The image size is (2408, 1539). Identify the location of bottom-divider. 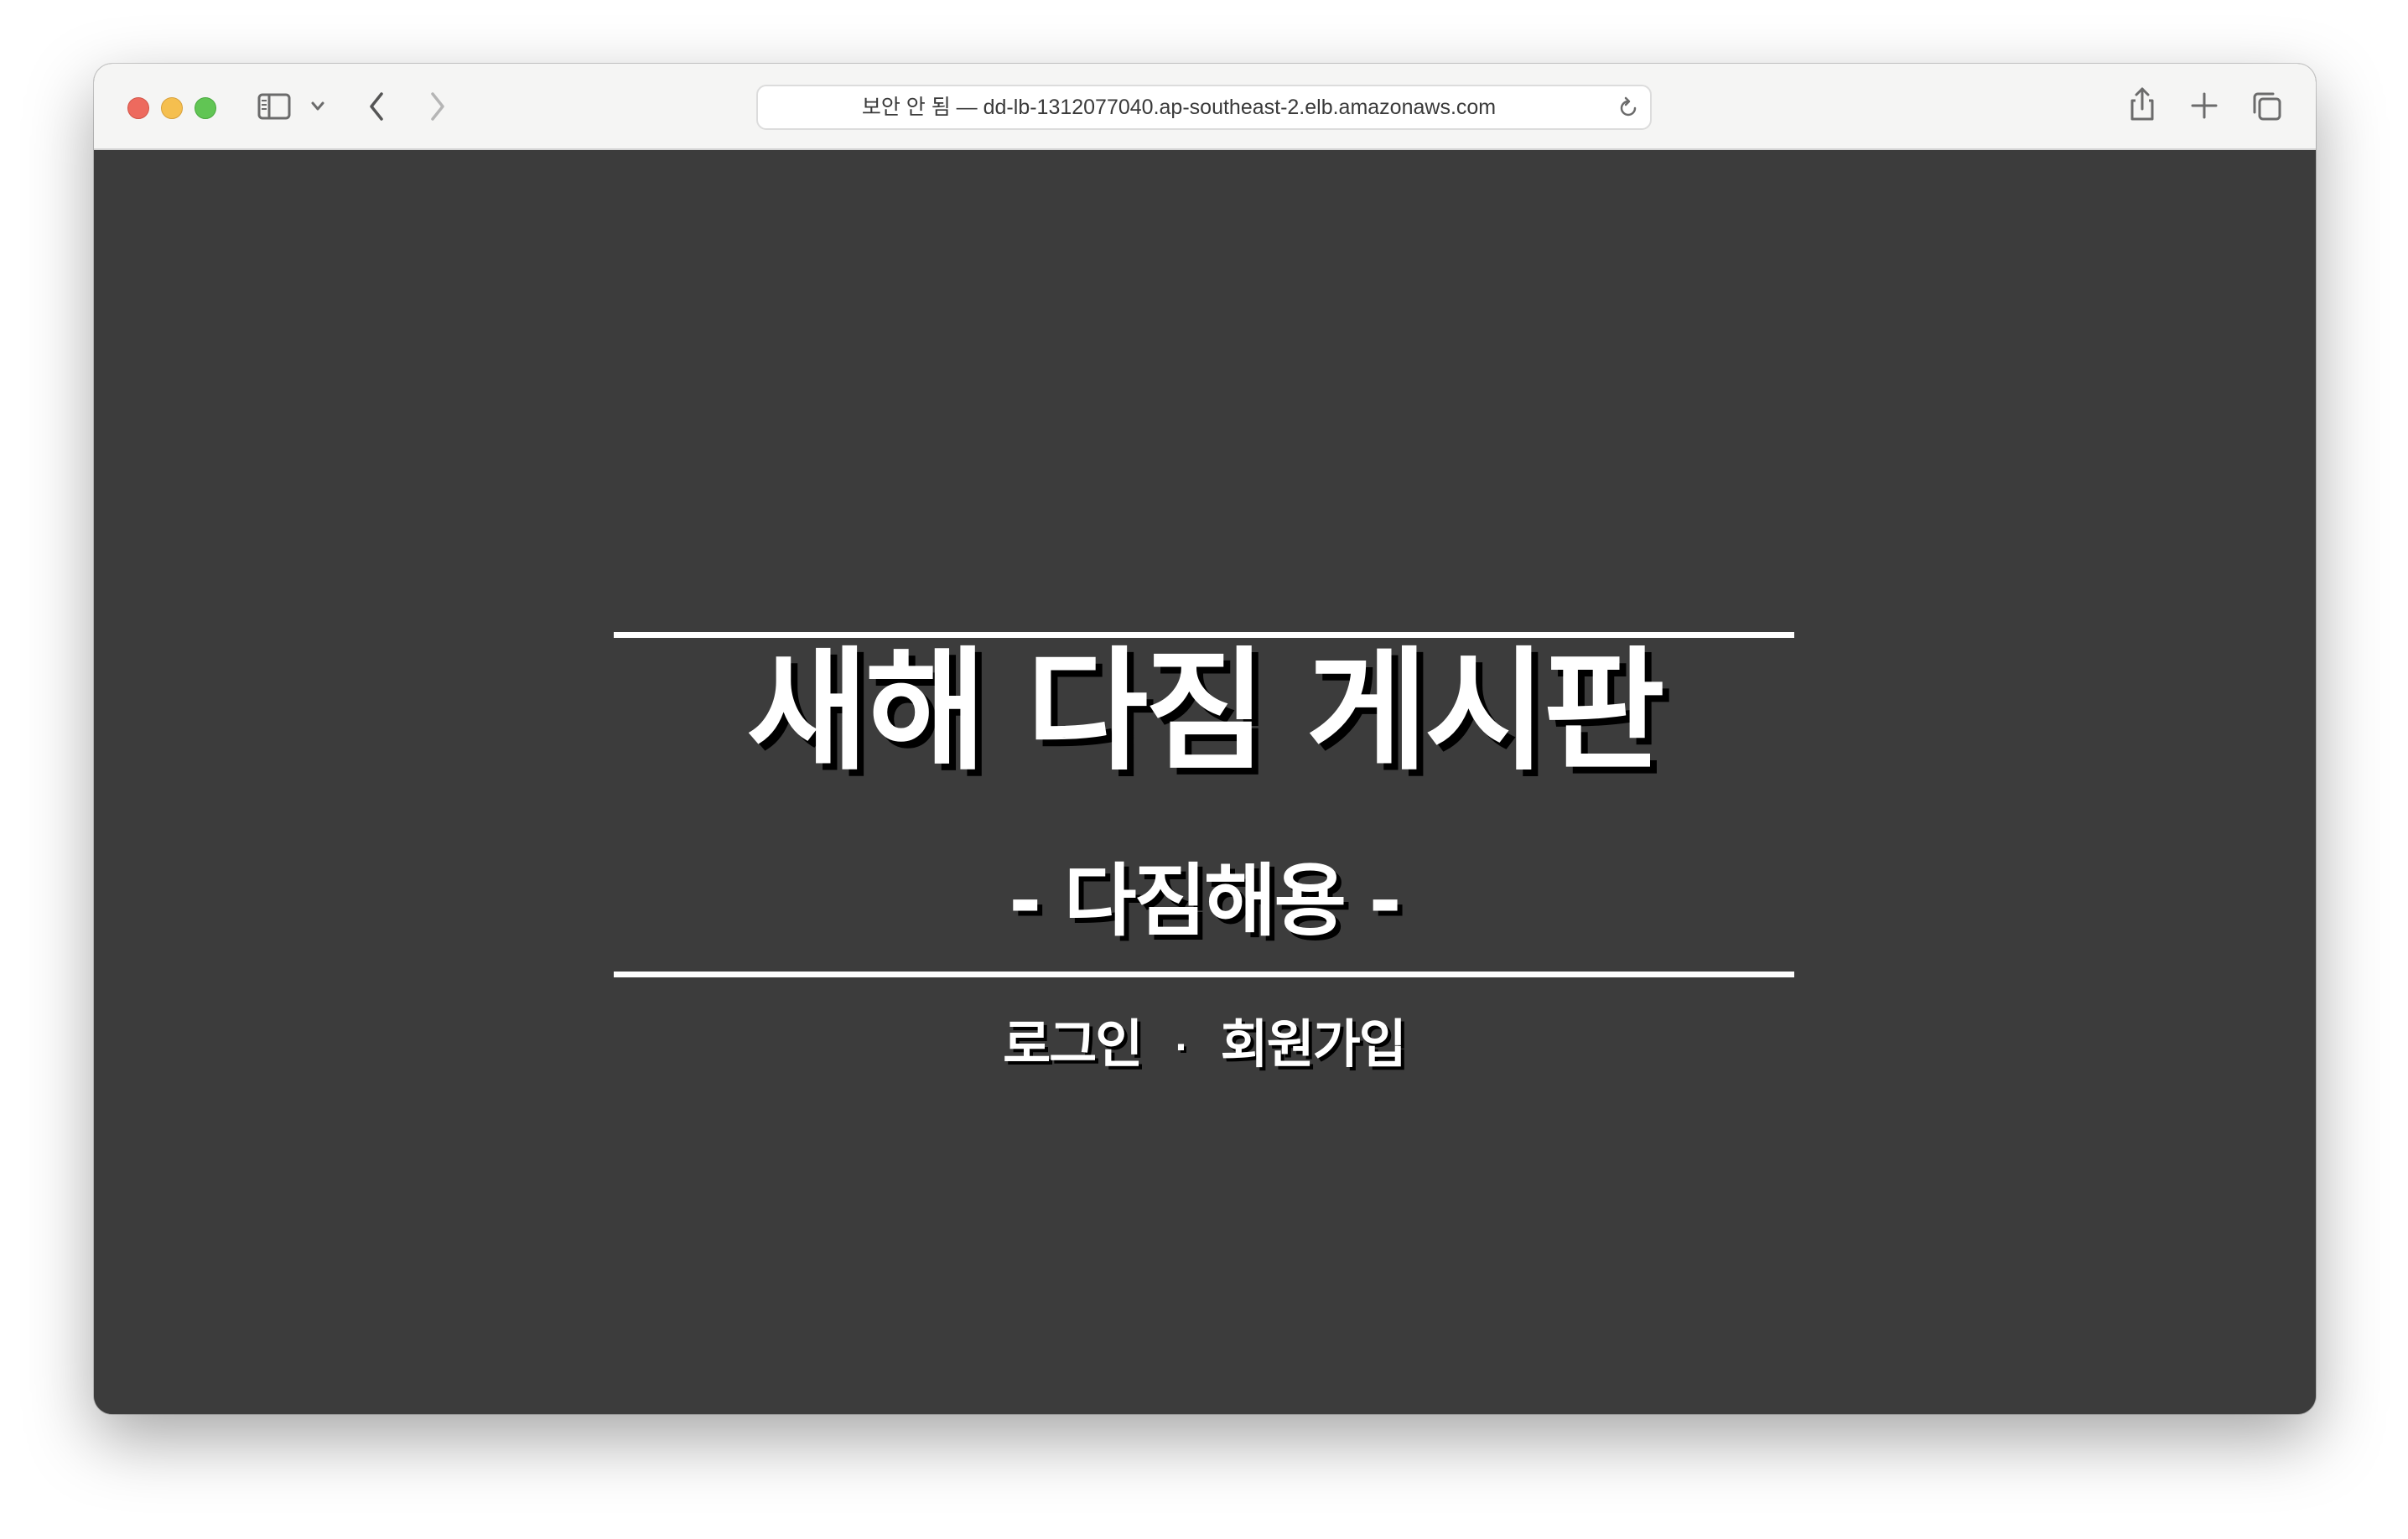
(1204, 974).